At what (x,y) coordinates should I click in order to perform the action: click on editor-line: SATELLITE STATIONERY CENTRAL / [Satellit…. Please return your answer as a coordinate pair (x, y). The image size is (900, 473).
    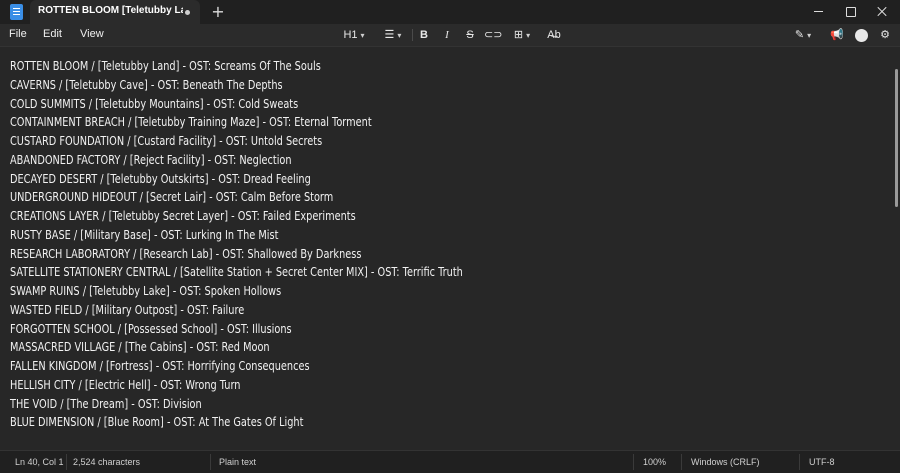
    Looking at the image, I should click on (236, 272).